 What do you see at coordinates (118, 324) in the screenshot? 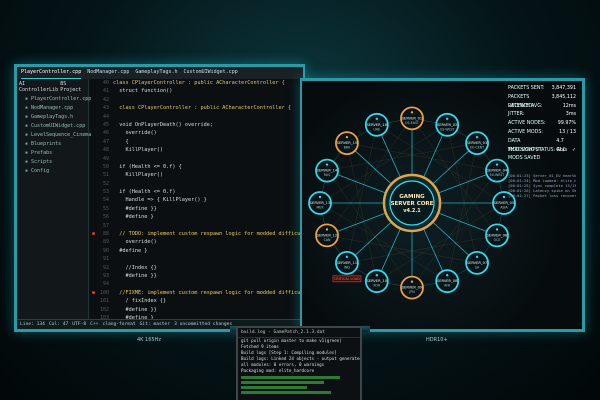
I see `status-formatter: clang-format` at bounding box center [118, 324].